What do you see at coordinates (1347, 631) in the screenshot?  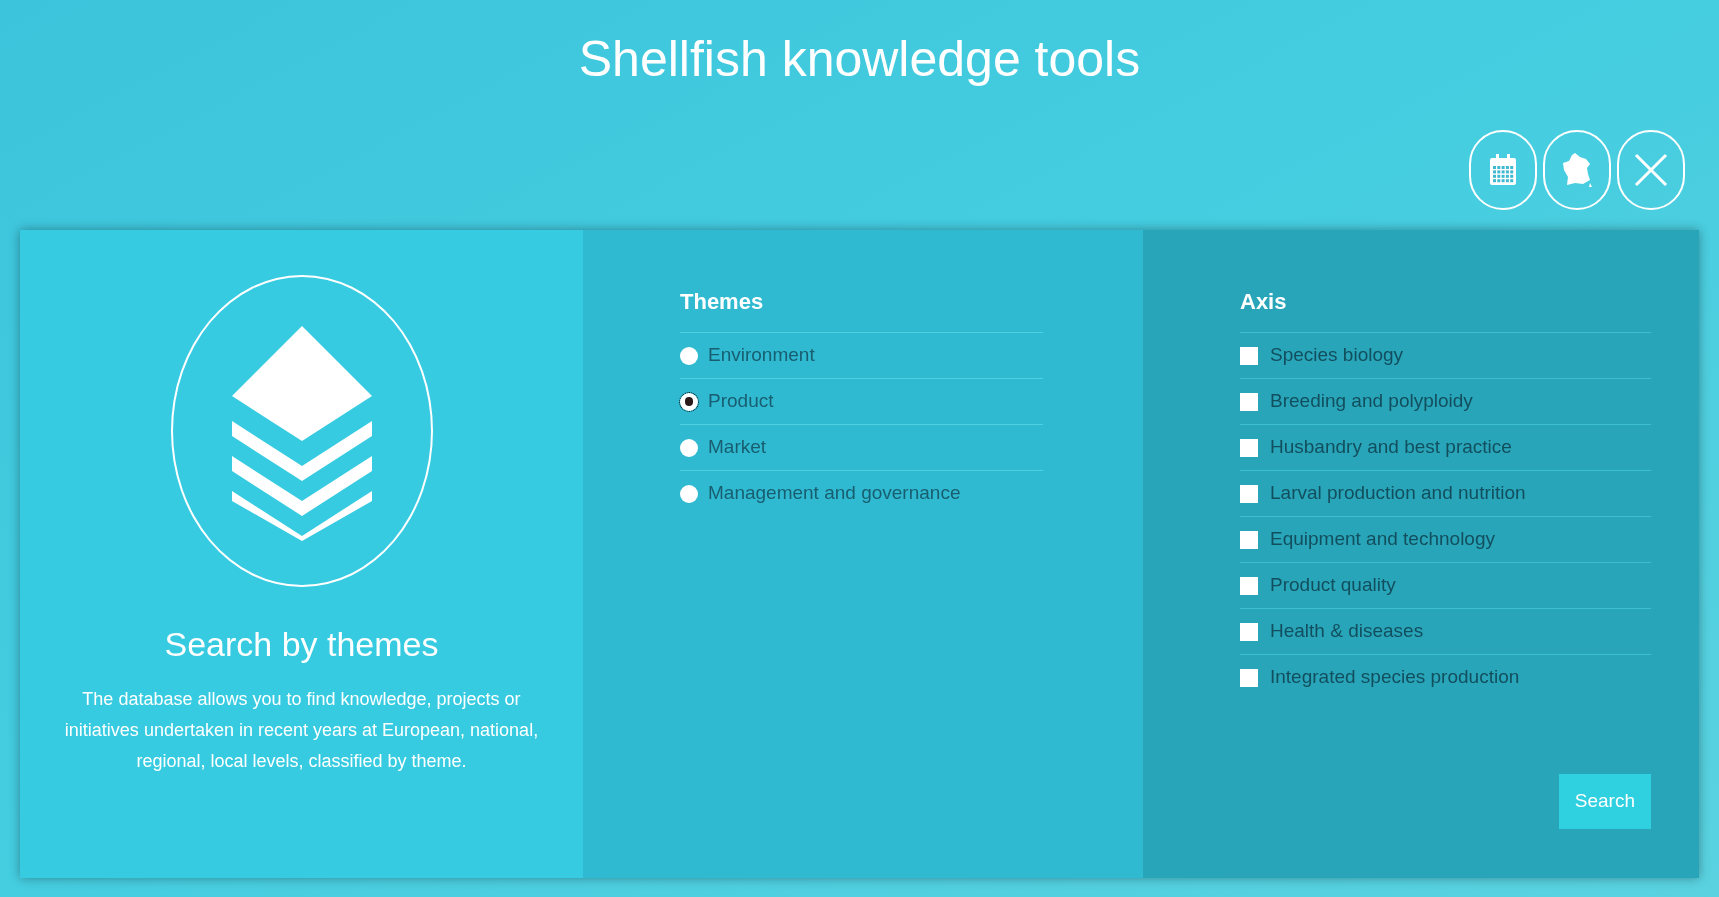 I see `checkbox-label: Health & diseases` at bounding box center [1347, 631].